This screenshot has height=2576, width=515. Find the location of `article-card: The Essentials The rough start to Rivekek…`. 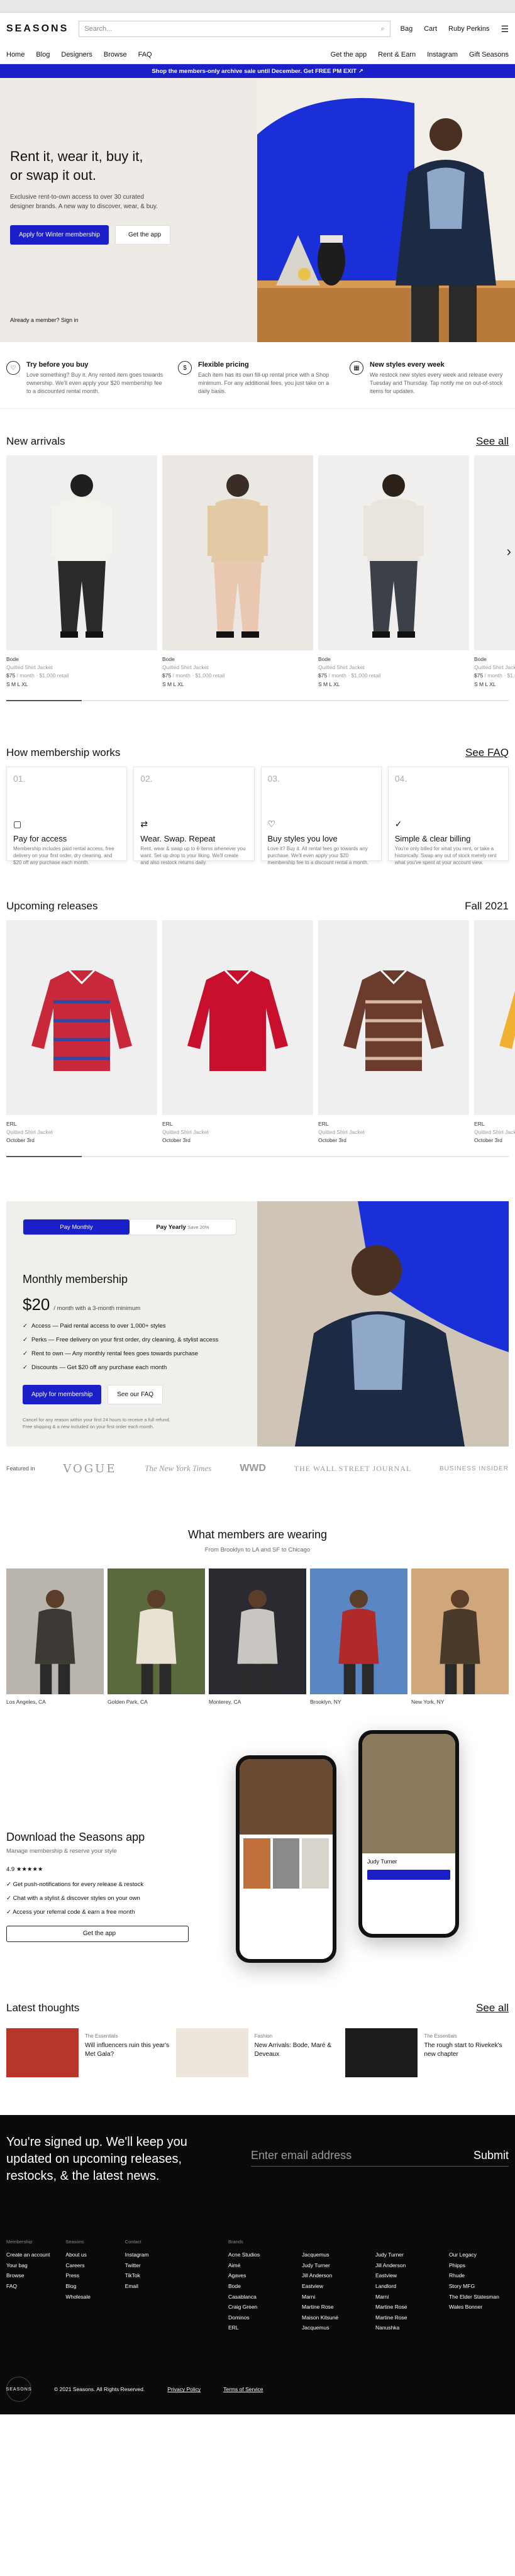

article-card: The Essentials The rough start to Rivekek… is located at coordinates (427, 2053).